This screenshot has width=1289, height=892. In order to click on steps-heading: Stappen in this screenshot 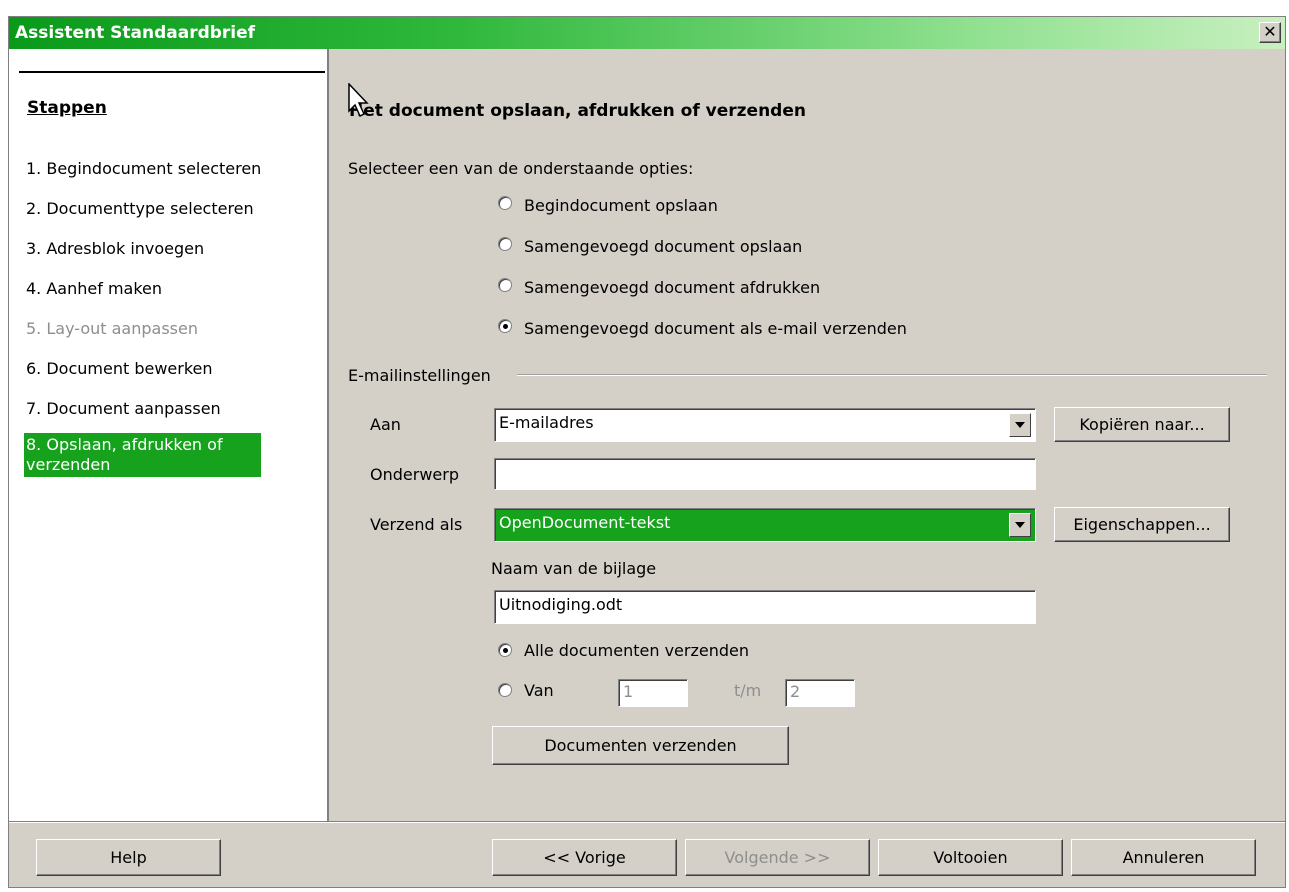, I will do `click(67, 108)`.